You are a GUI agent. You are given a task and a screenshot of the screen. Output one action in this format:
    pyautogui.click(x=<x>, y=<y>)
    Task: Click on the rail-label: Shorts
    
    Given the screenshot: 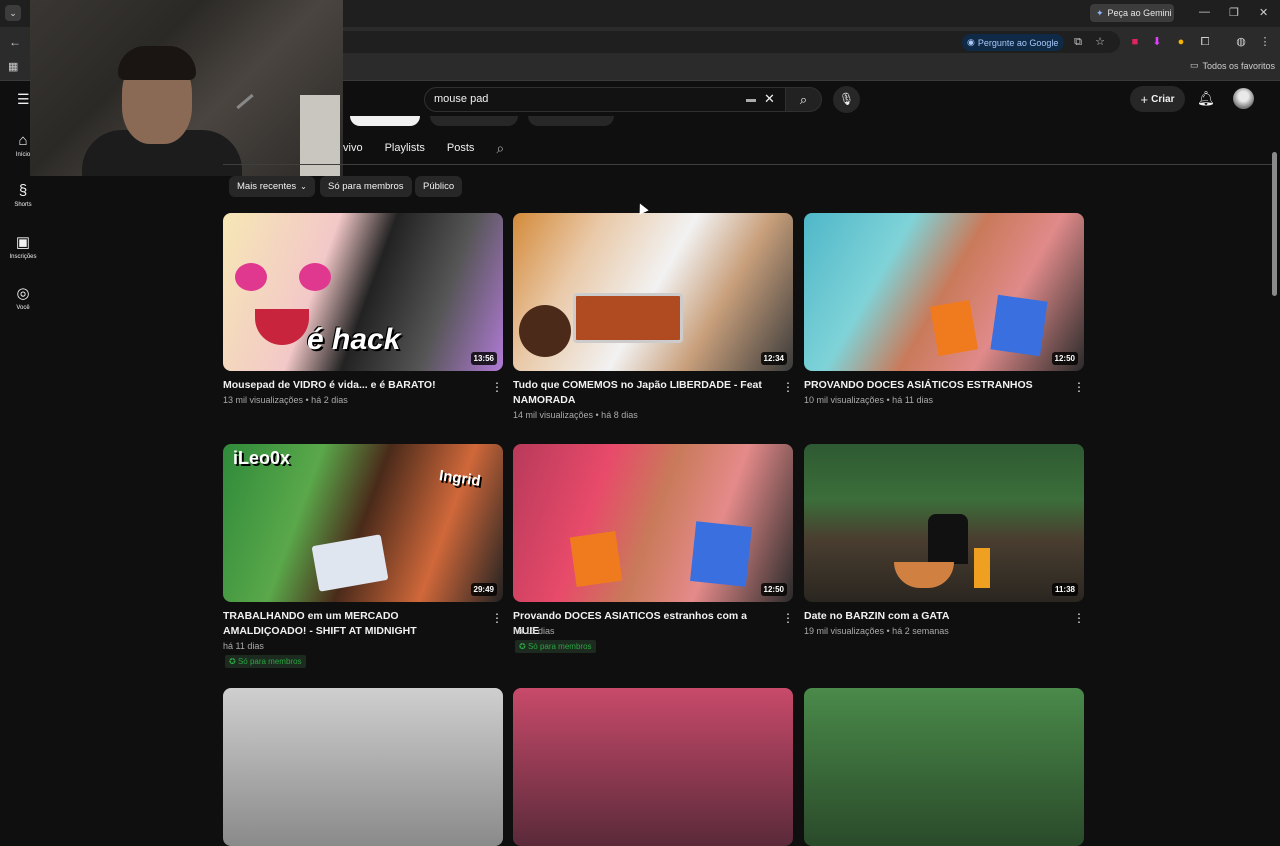 What is the action you would take?
    pyautogui.click(x=23, y=205)
    